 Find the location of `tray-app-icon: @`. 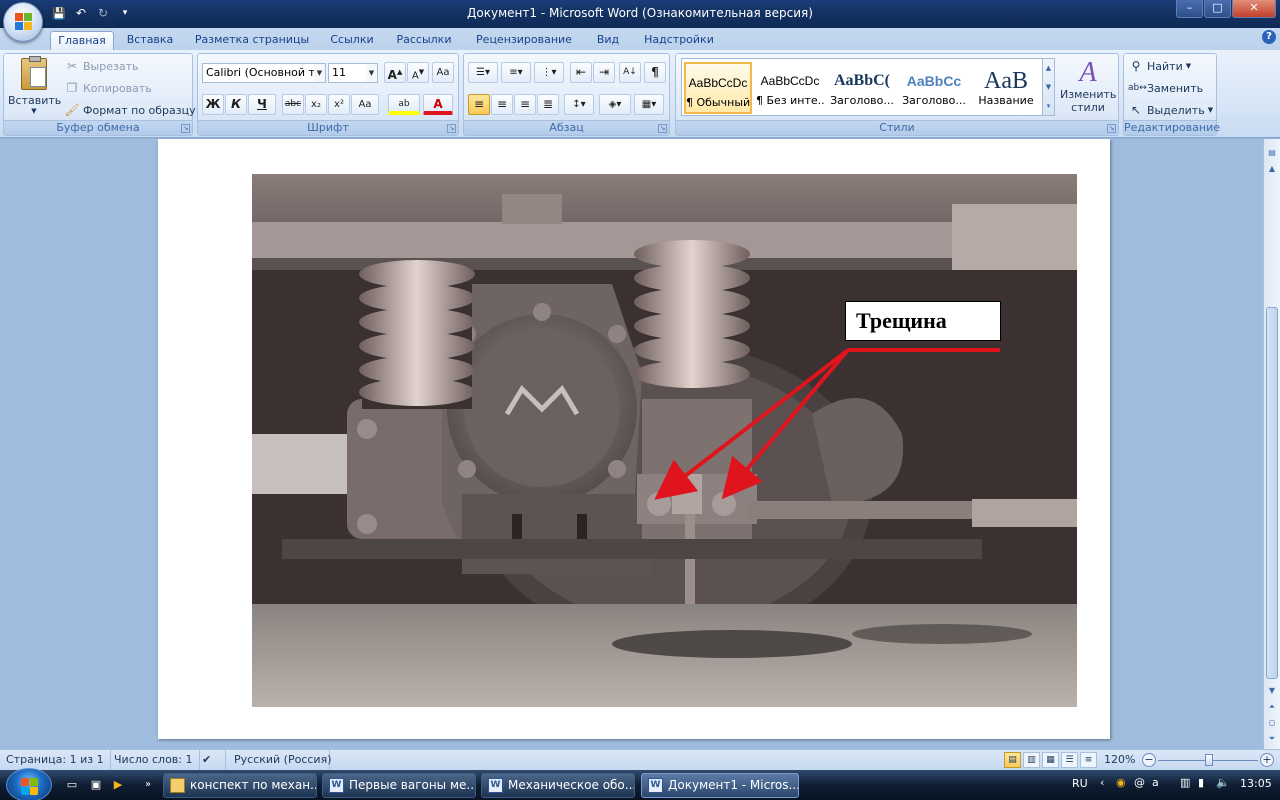

tray-app-icon: @ is located at coordinates (1139, 782).